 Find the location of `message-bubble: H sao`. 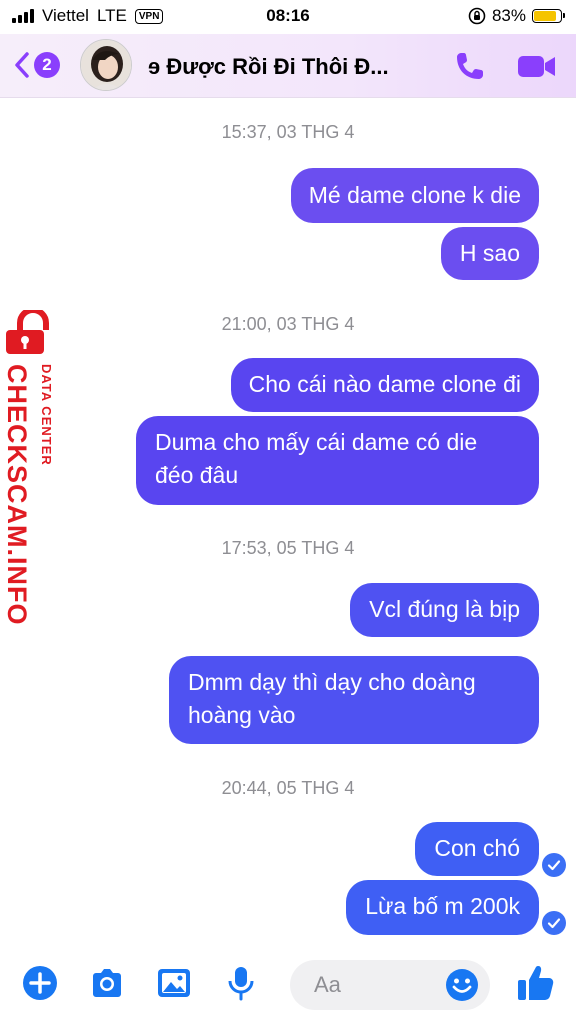

message-bubble: H sao is located at coordinates (489, 253).